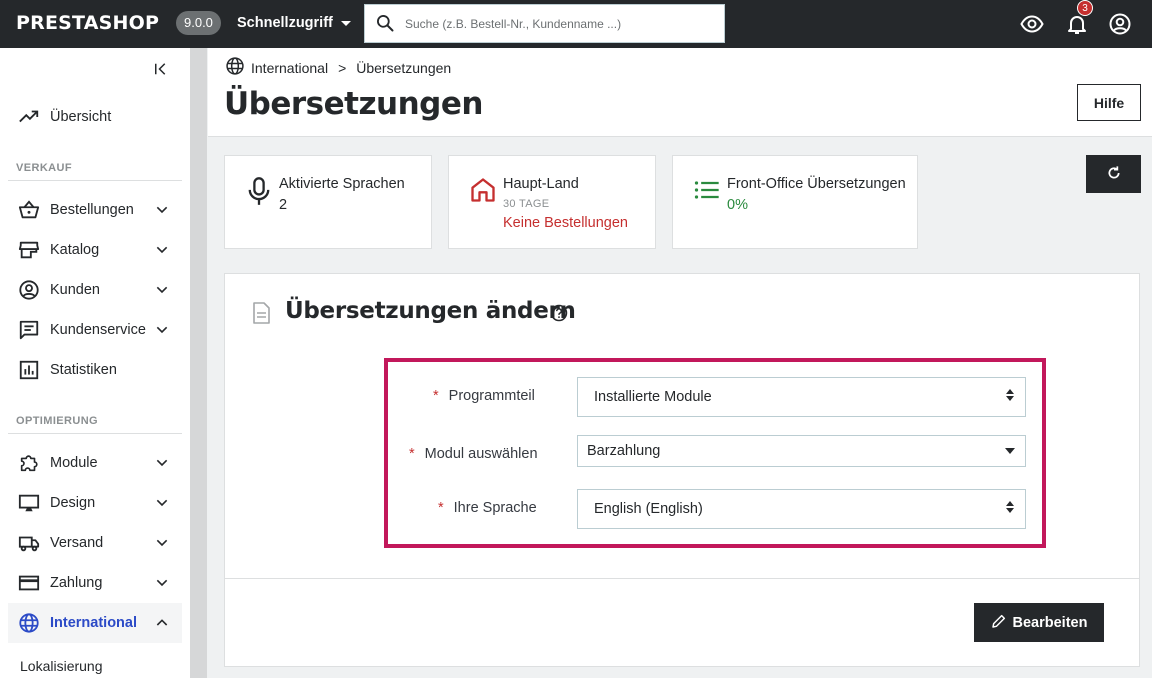 The image size is (1152, 678). I want to click on truck-icon, so click(29, 543).